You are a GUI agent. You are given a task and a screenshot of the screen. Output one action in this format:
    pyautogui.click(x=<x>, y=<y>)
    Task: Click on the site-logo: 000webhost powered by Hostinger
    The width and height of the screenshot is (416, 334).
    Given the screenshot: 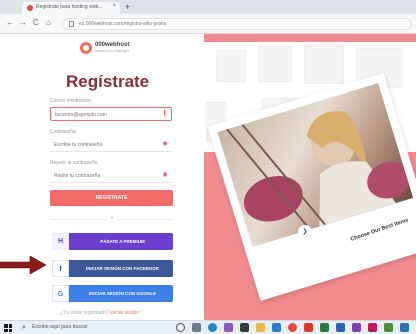 What is the action you would take?
    pyautogui.click(x=115, y=49)
    